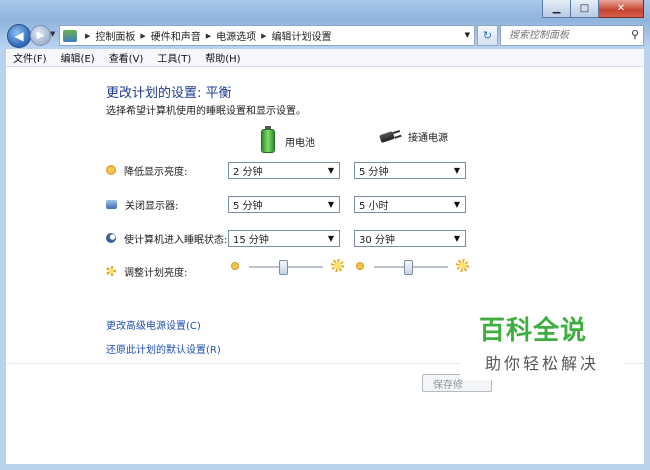 The image size is (650, 470). Describe the element at coordinates (156, 172) in the screenshot. I see `dim-display-label: 降低显示亮度:` at that location.